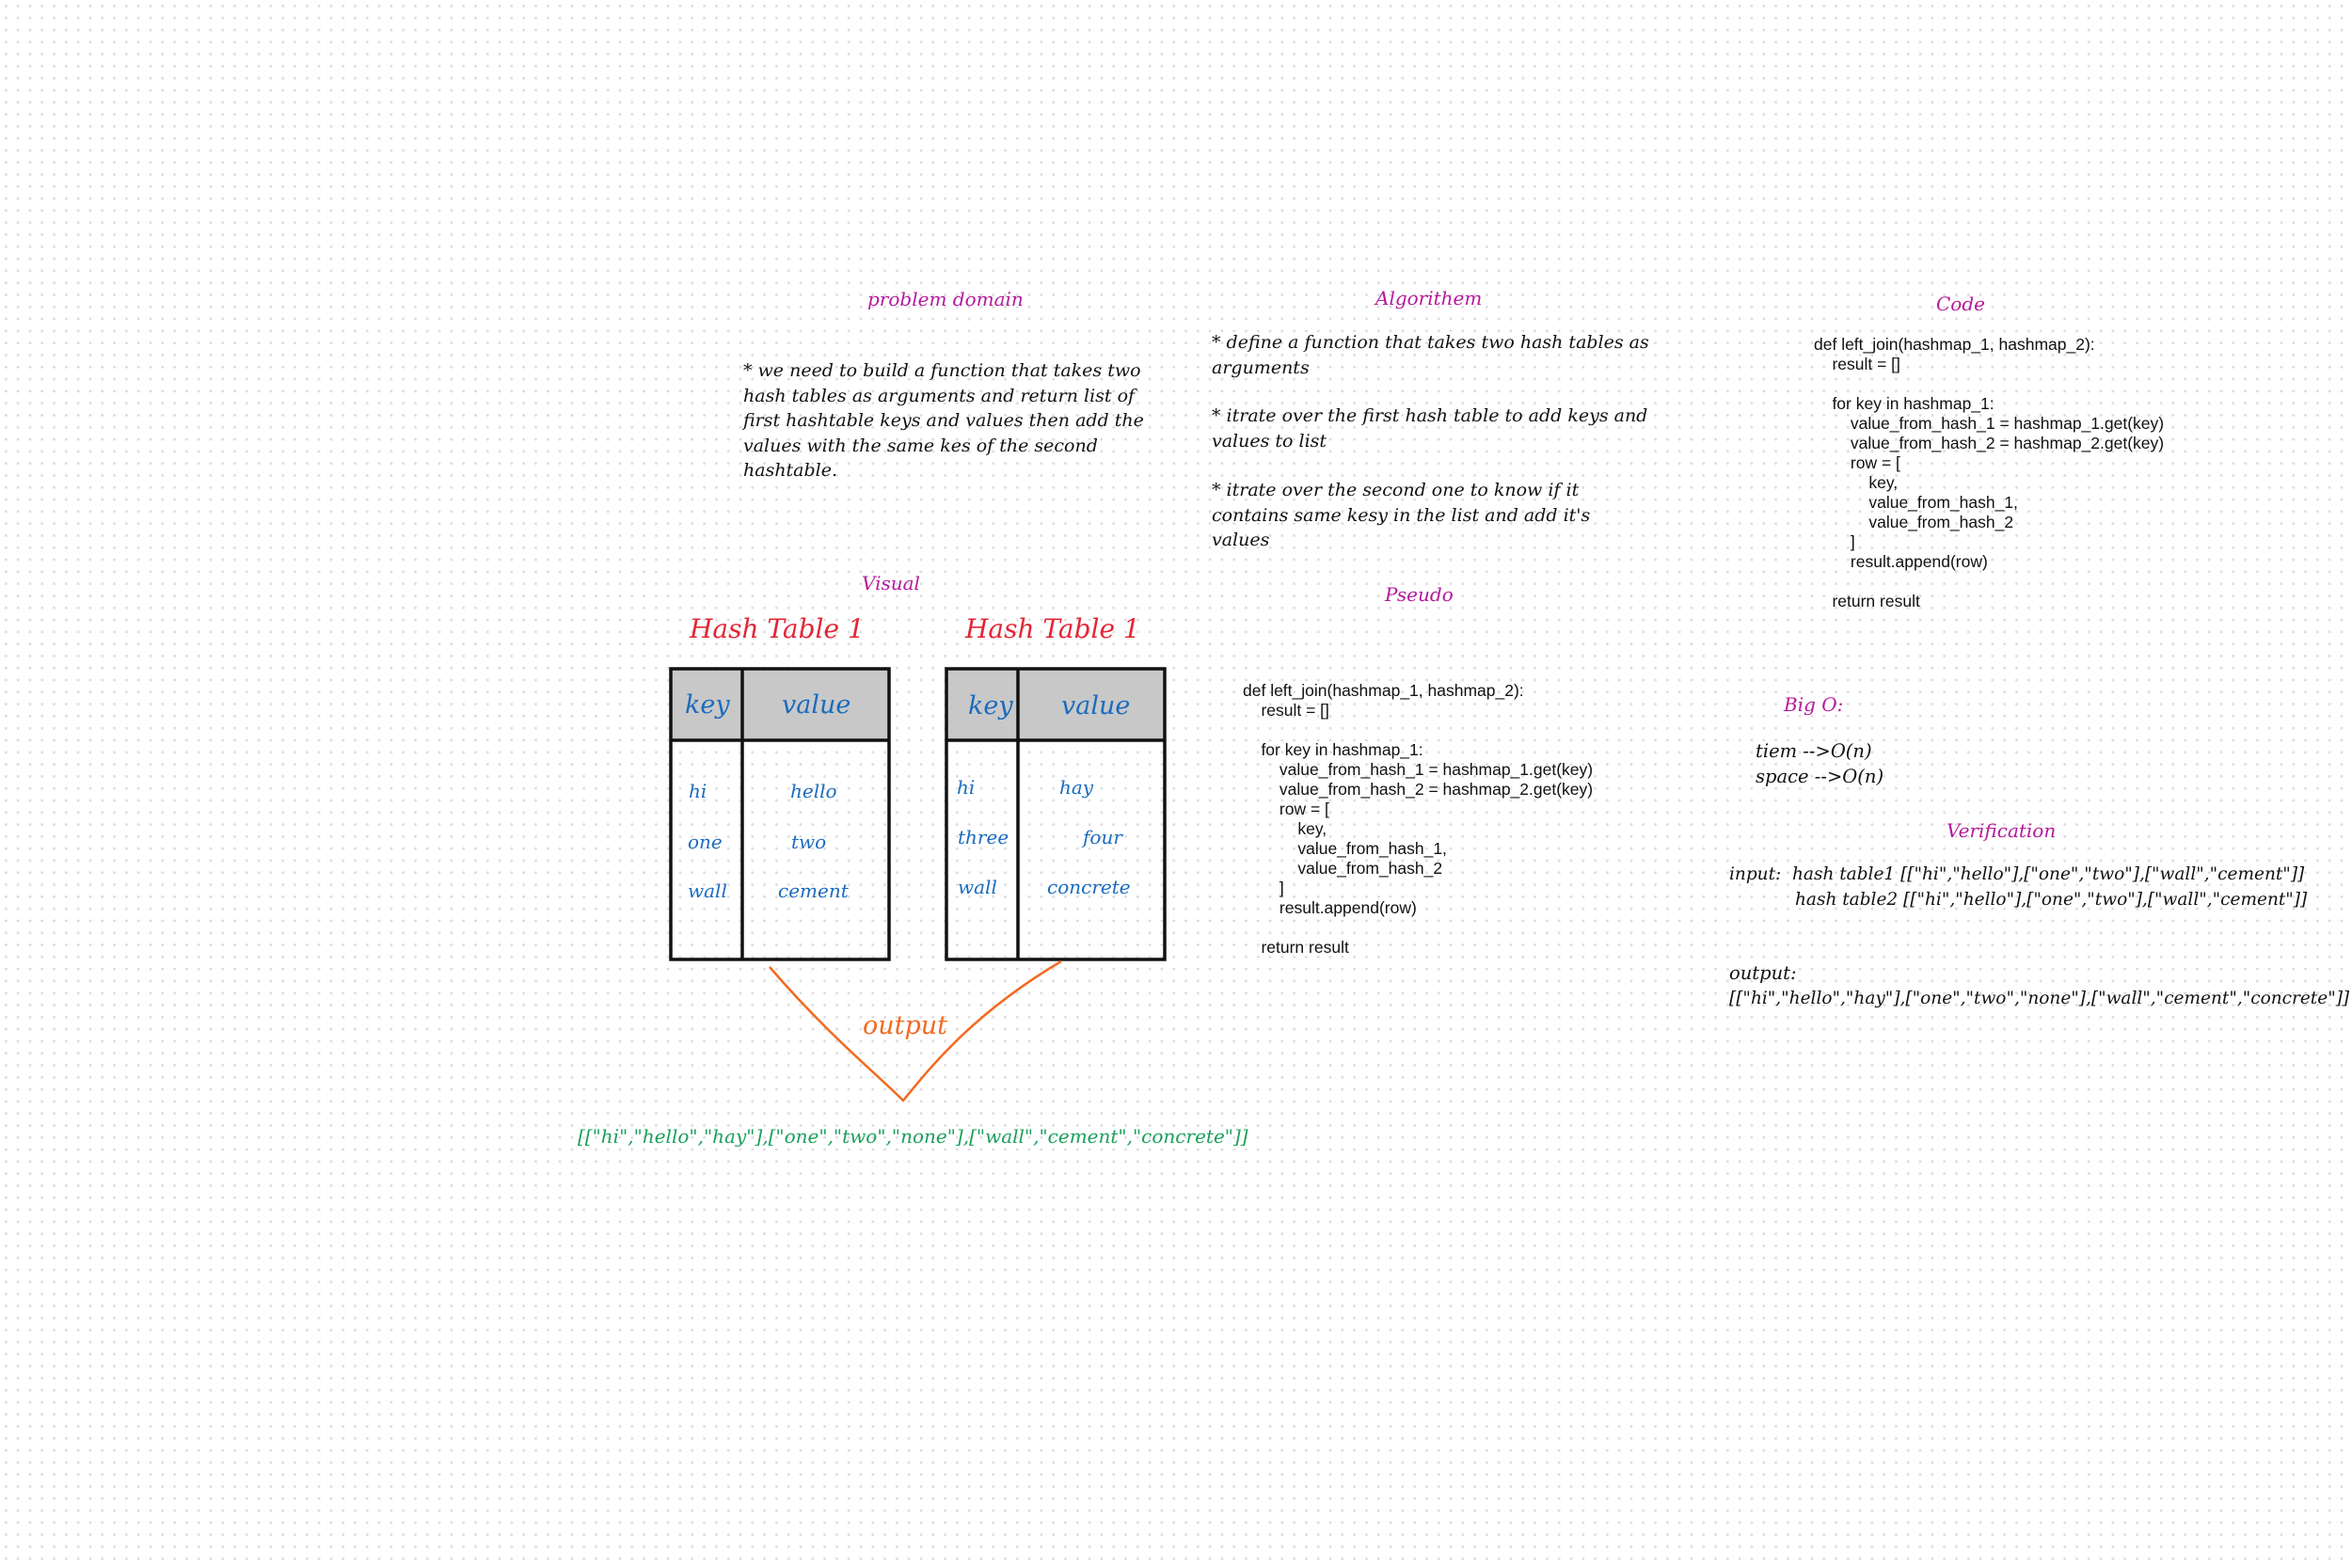  Describe the element at coordinates (1076, 787) in the screenshot. I see `table-2-row-1-value: hay` at that location.